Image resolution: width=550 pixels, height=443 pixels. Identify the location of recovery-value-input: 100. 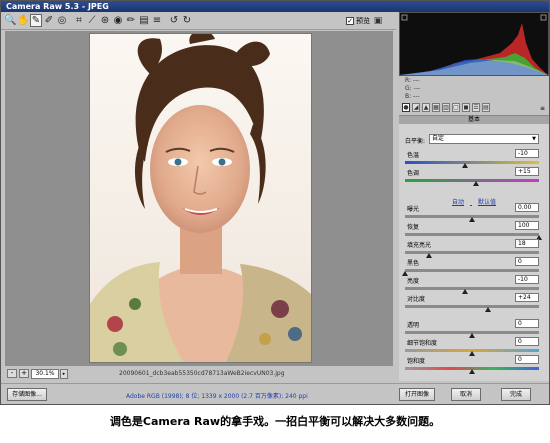
(527, 225).